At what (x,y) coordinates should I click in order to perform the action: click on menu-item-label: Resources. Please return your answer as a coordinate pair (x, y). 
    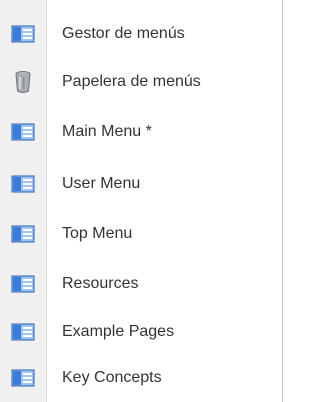
    Looking at the image, I should click on (100, 283).